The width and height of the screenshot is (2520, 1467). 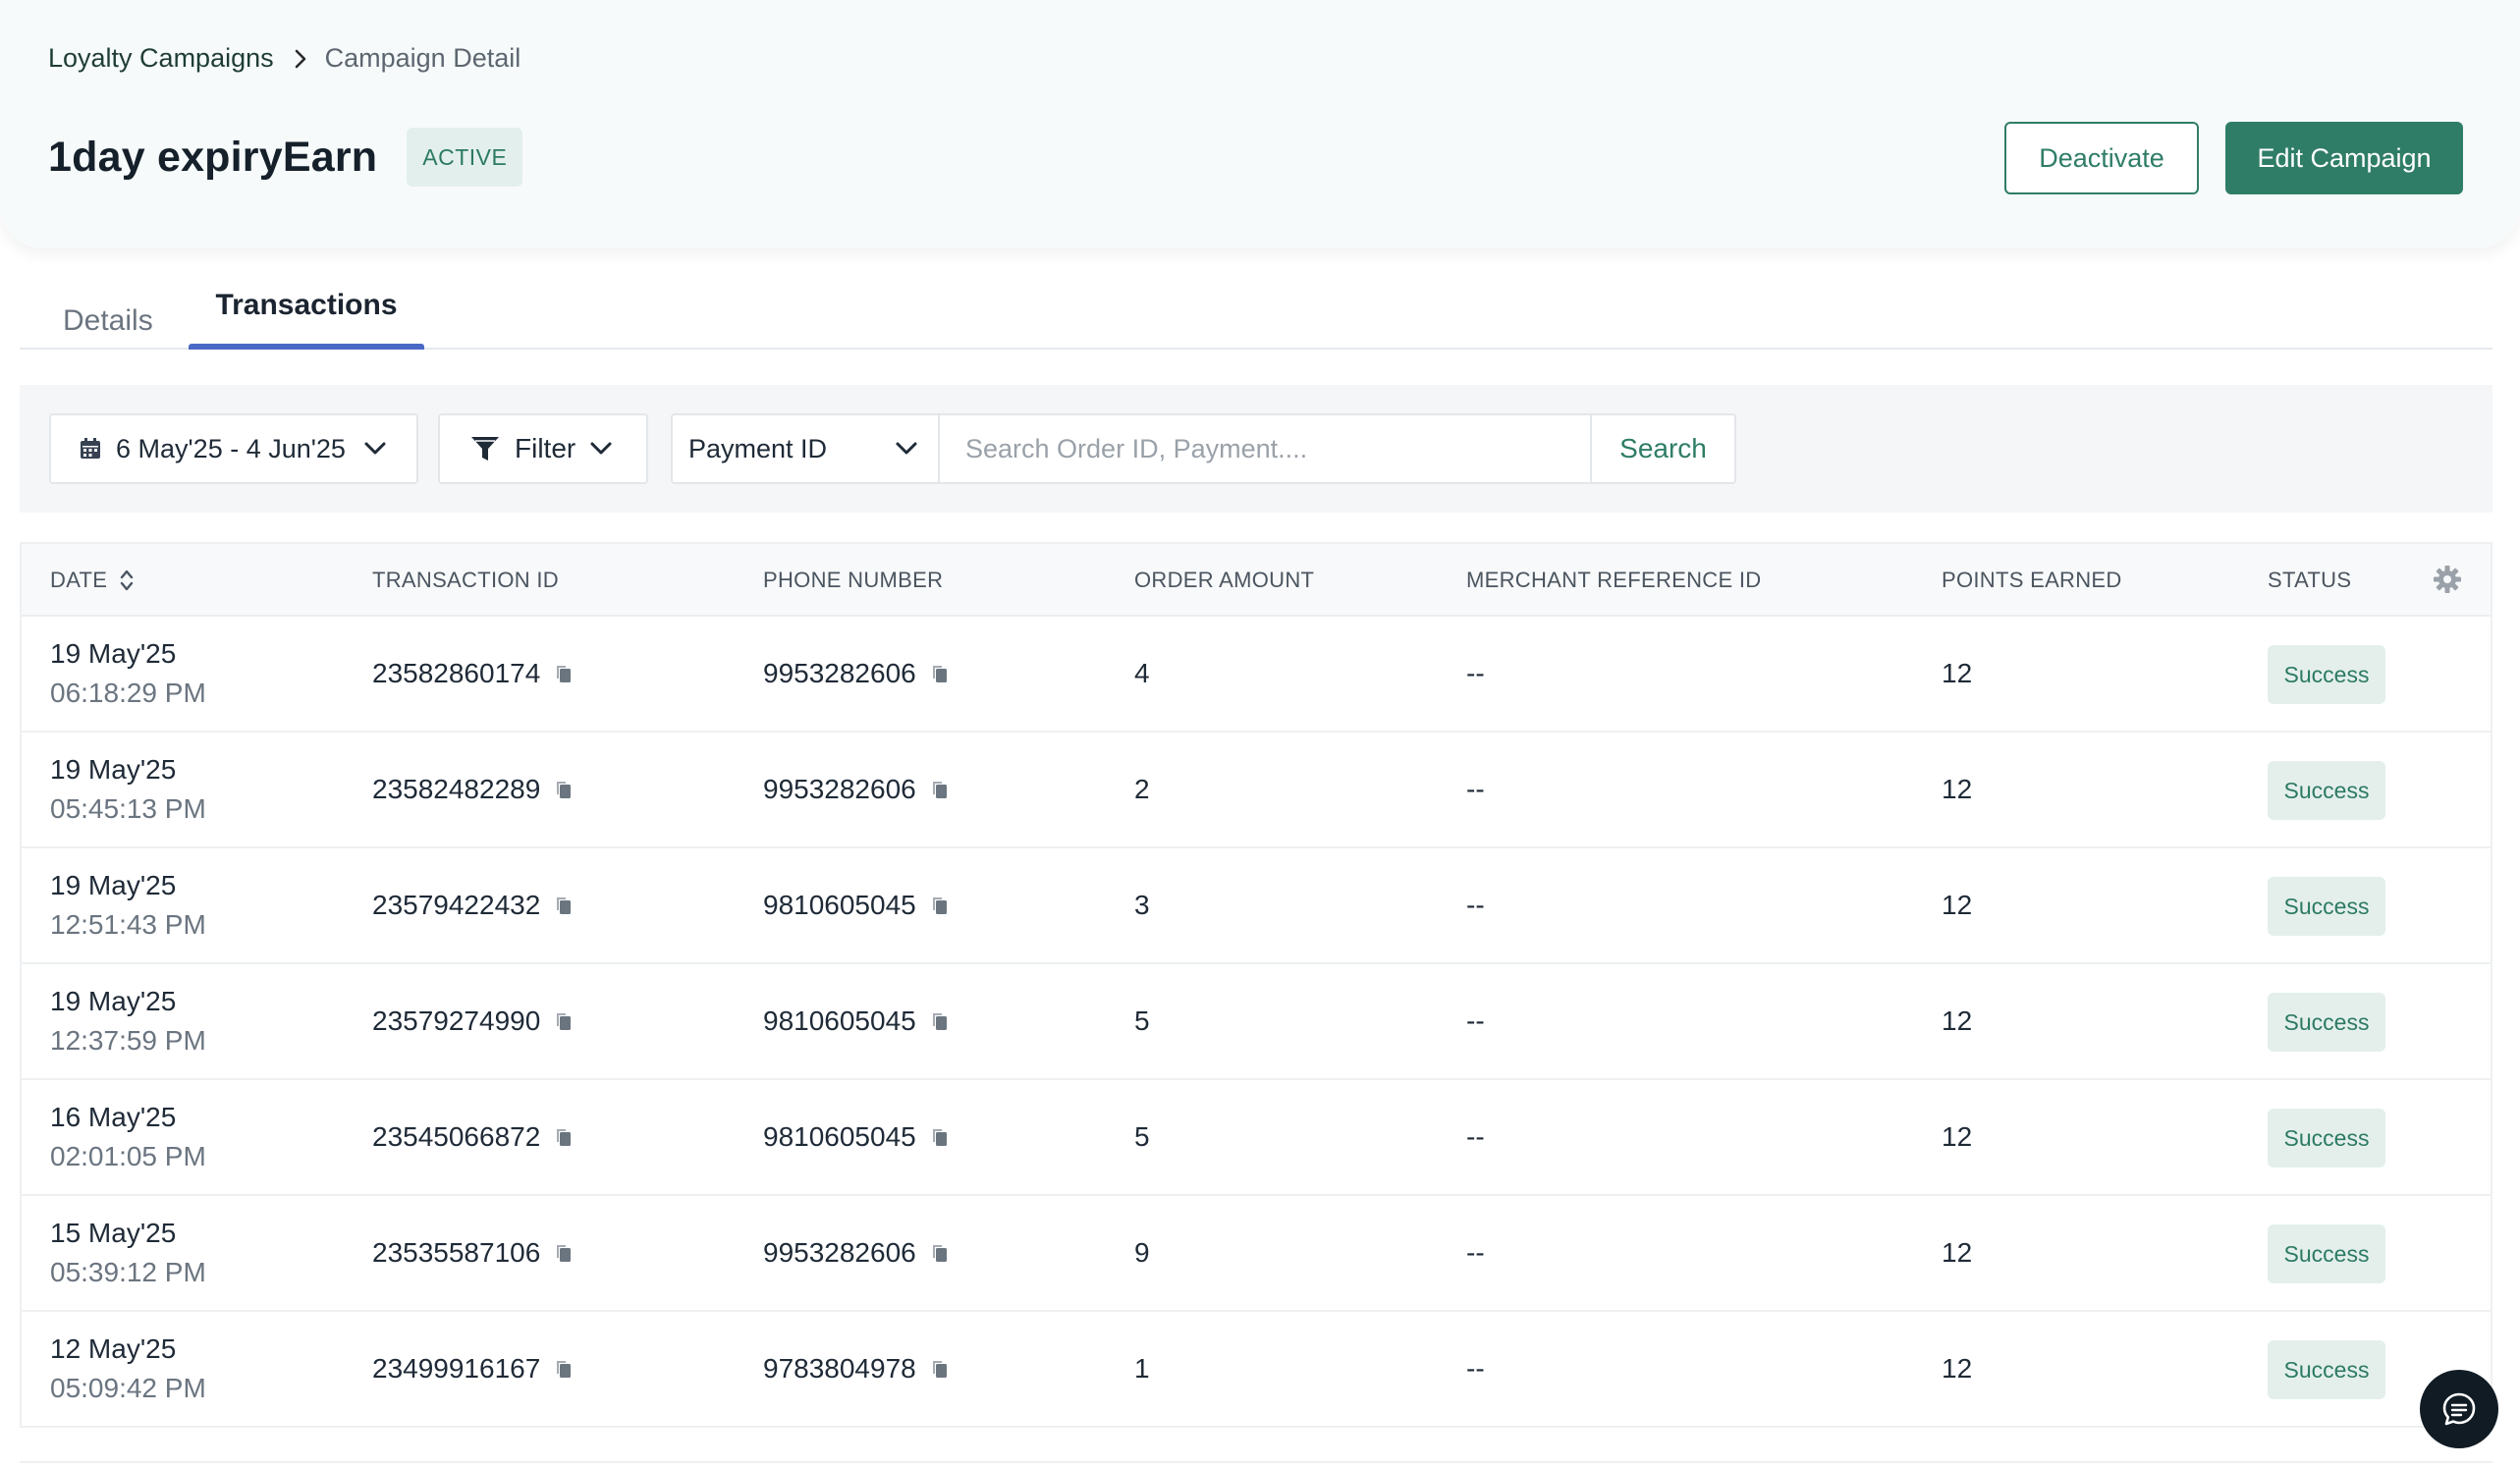 What do you see at coordinates (1664, 448) in the screenshot?
I see `search-button: Search` at bounding box center [1664, 448].